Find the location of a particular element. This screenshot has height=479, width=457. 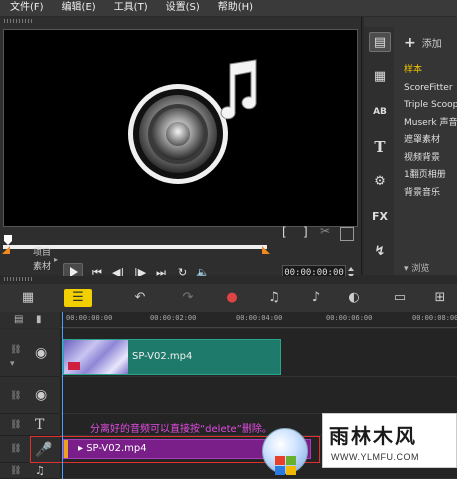

library-item: 视频背景 is located at coordinates (430, 159).